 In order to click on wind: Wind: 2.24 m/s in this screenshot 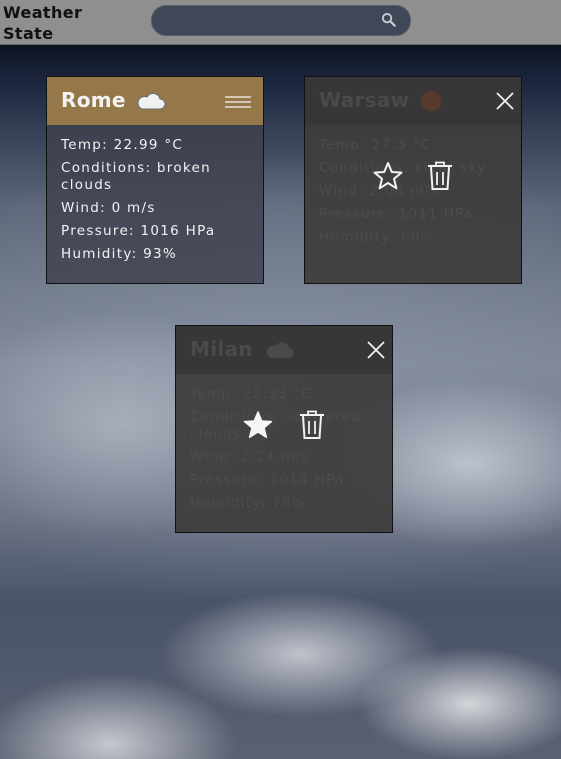, I will do `click(250, 457)`.